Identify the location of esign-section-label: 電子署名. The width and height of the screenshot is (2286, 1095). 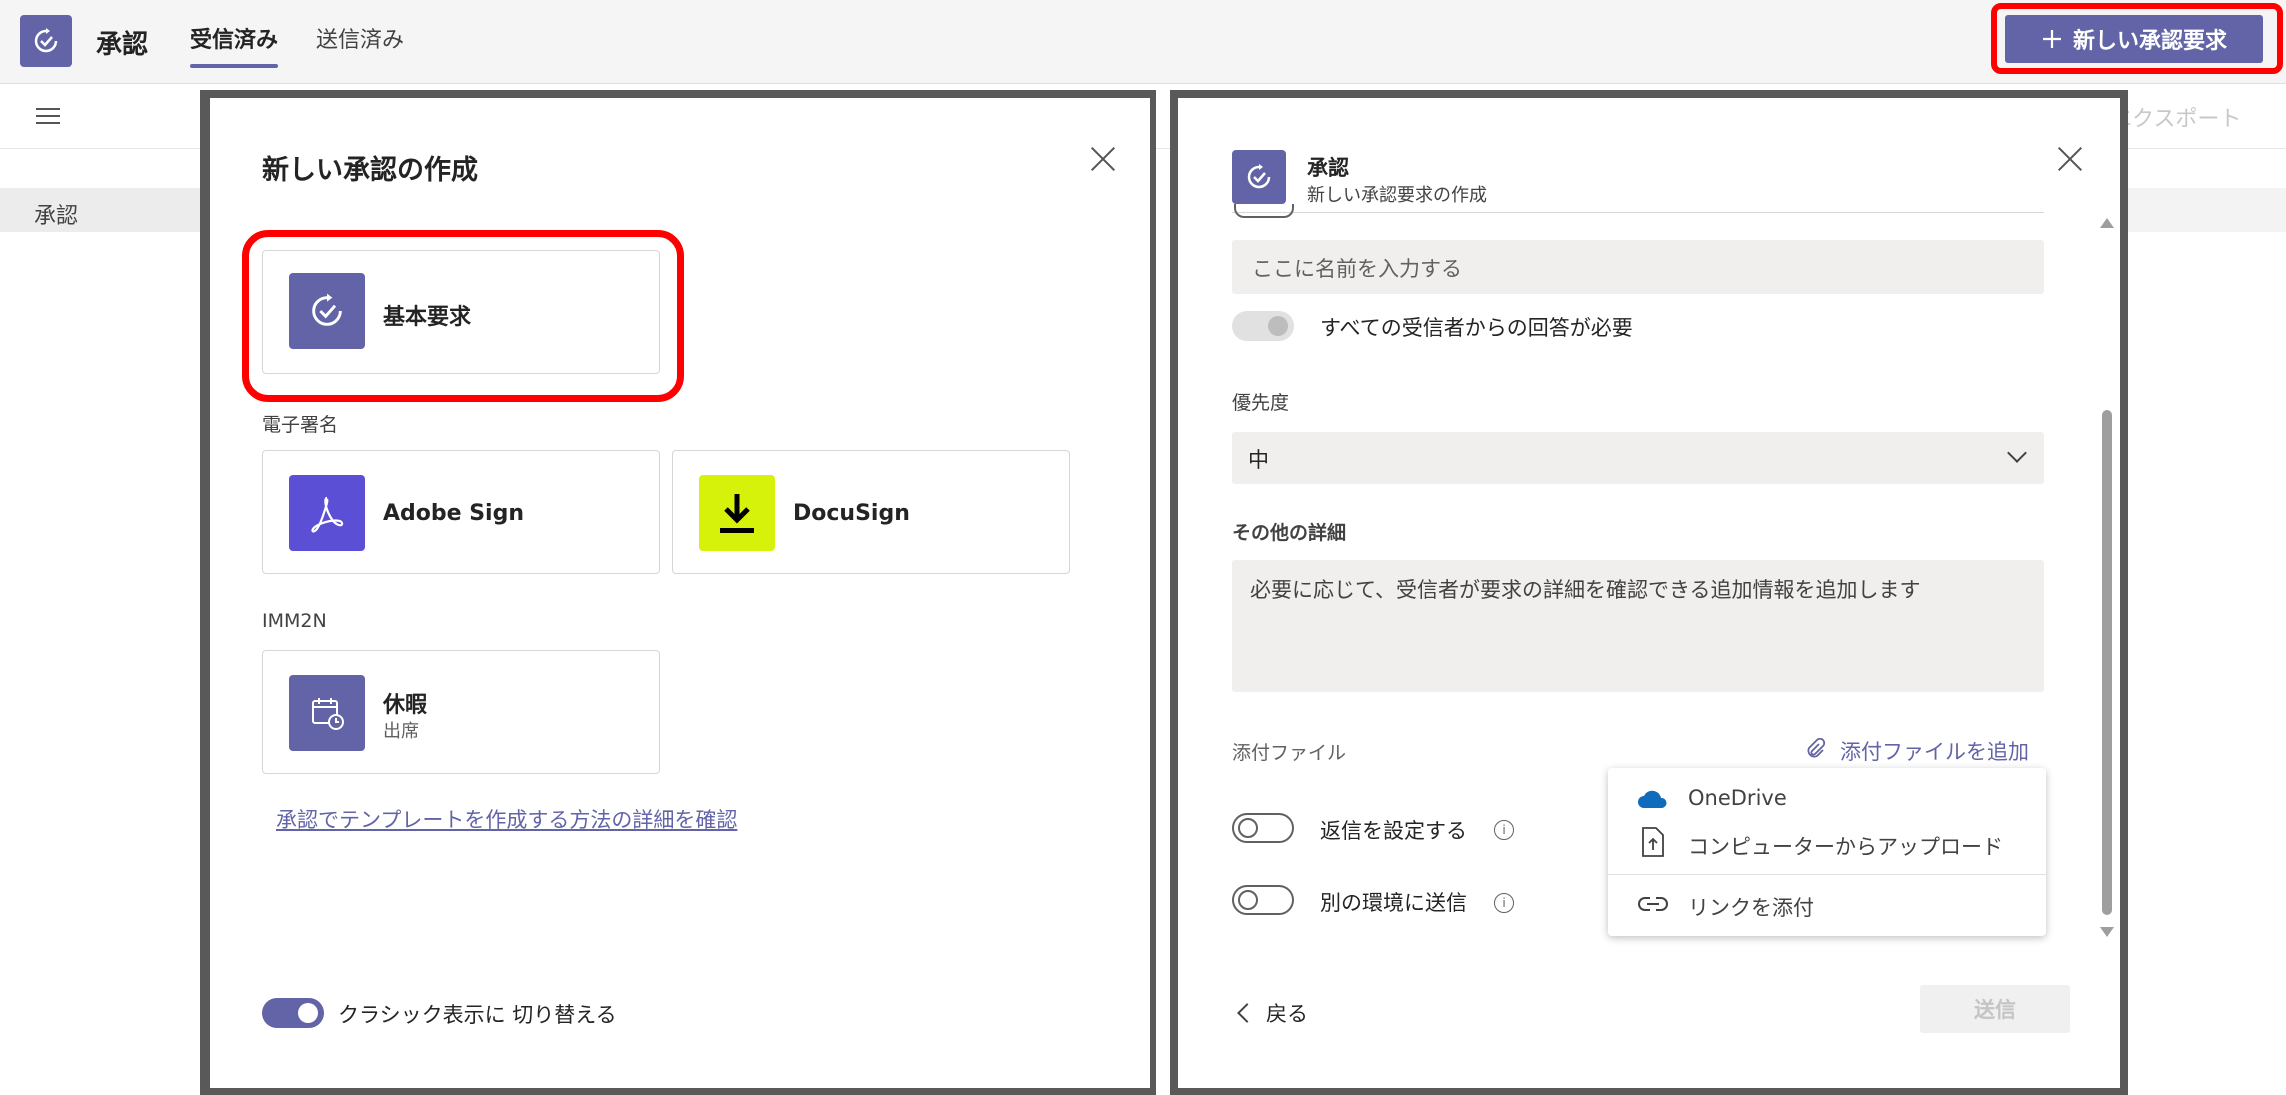
(300, 425).